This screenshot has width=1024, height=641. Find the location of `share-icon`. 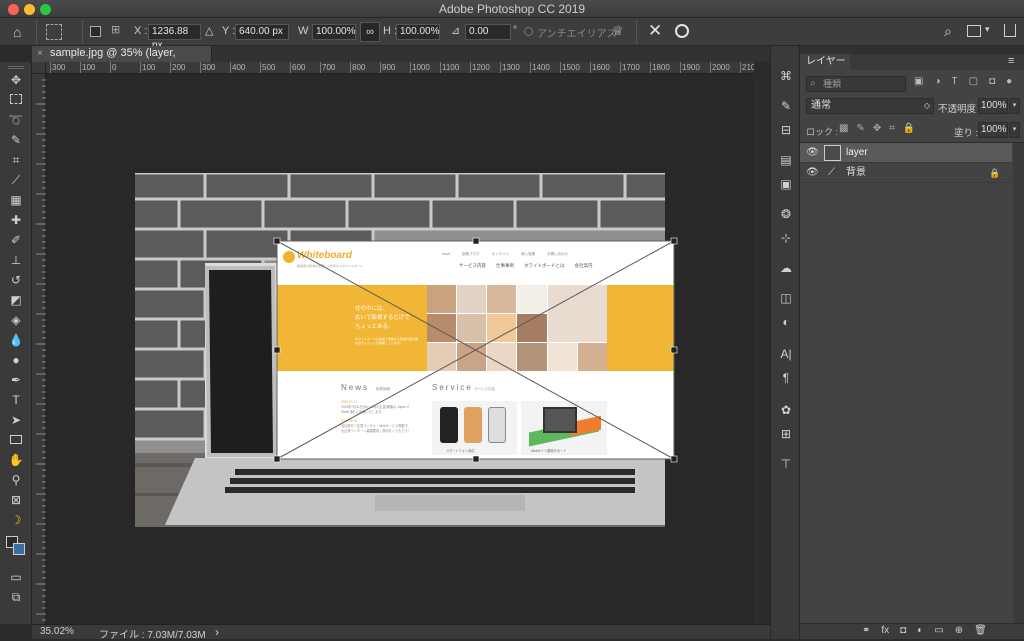

share-icon is located at coordinates (1010, 30).